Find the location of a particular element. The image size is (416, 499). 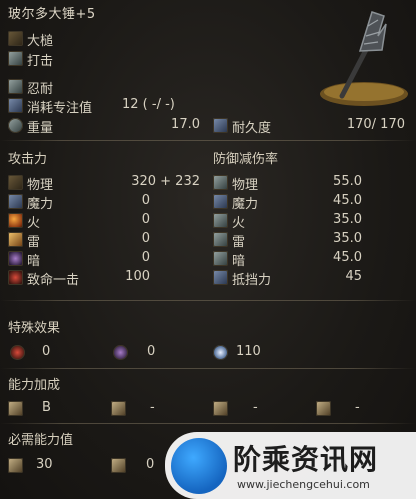

defense-magic-value: 45.0 is located at coordinates (347, 200).